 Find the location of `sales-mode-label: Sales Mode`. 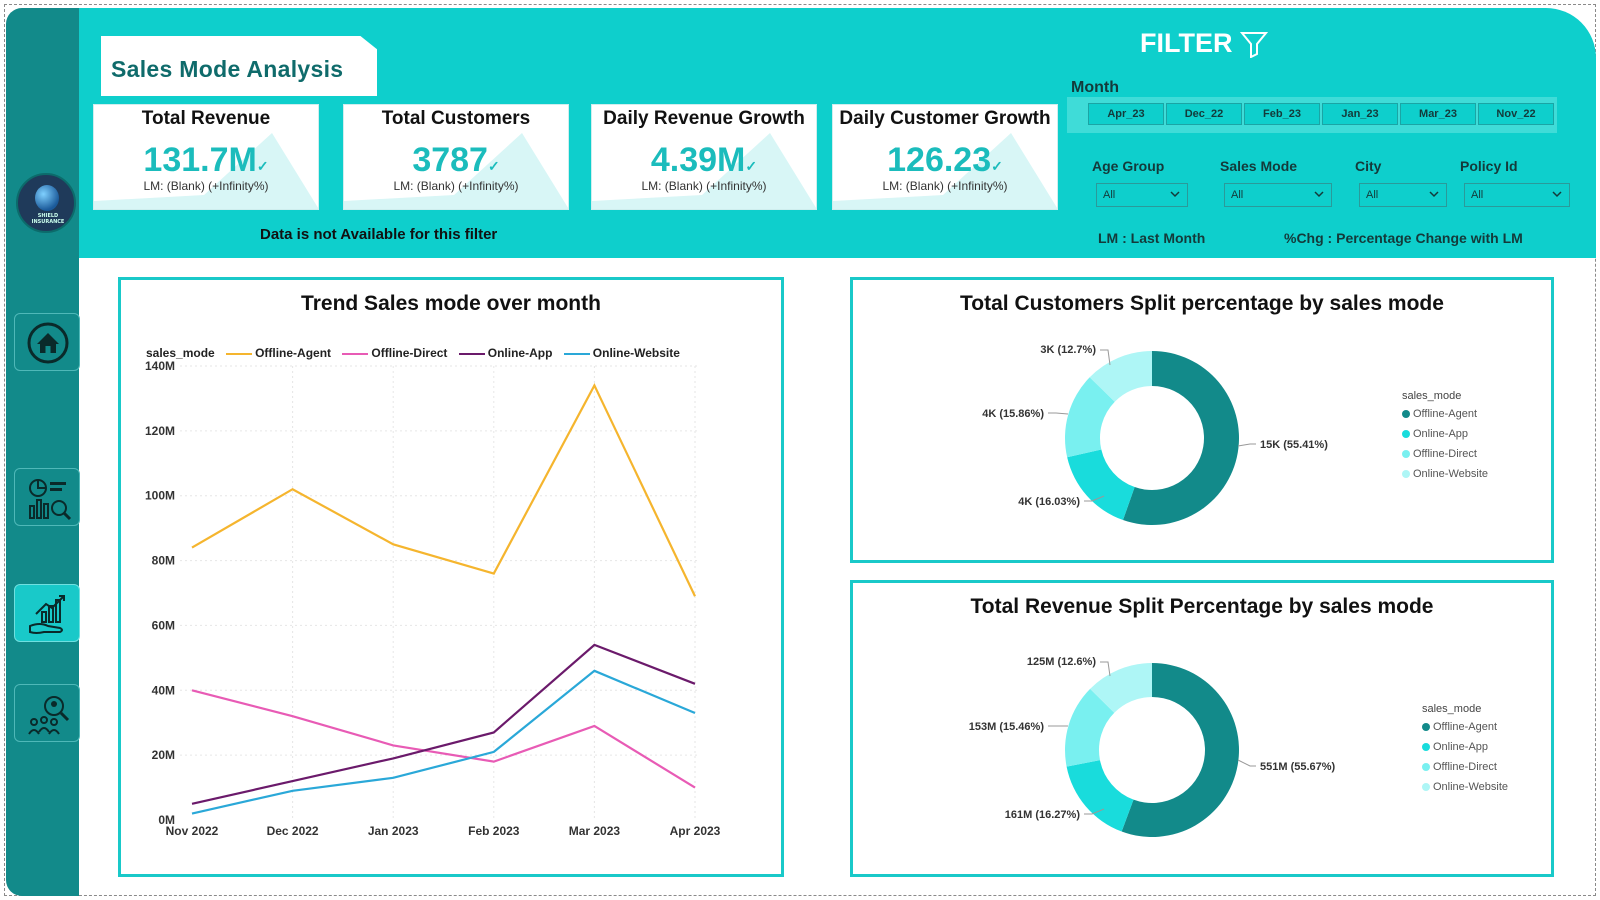

sales-mode-label: Sales Mode is located at coordinates (1259, 166).